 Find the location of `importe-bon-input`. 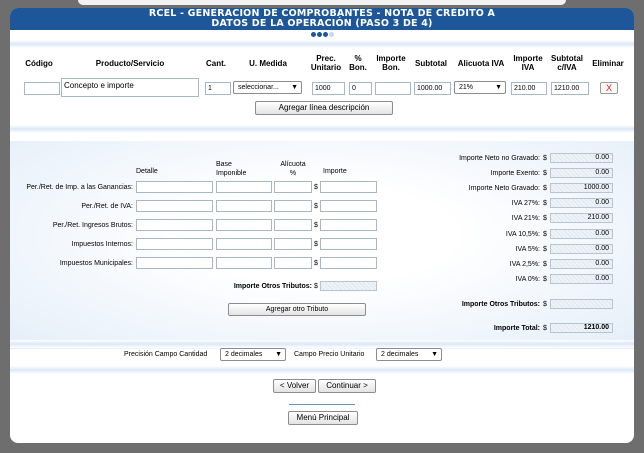

importe-bon-input is located at coordinates (393, 88).